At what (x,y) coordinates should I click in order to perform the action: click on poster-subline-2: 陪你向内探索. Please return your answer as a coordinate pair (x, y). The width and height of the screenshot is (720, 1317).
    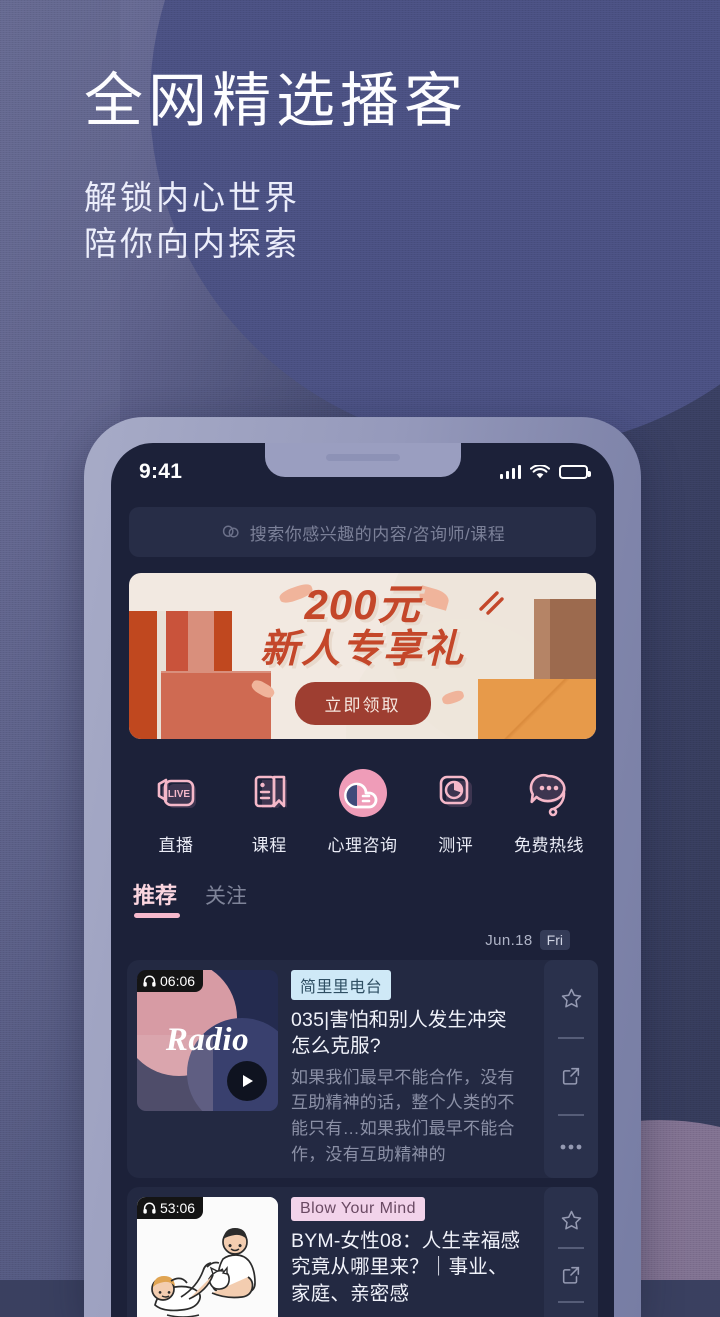
    Looking at the image, I should click on (192, 244).